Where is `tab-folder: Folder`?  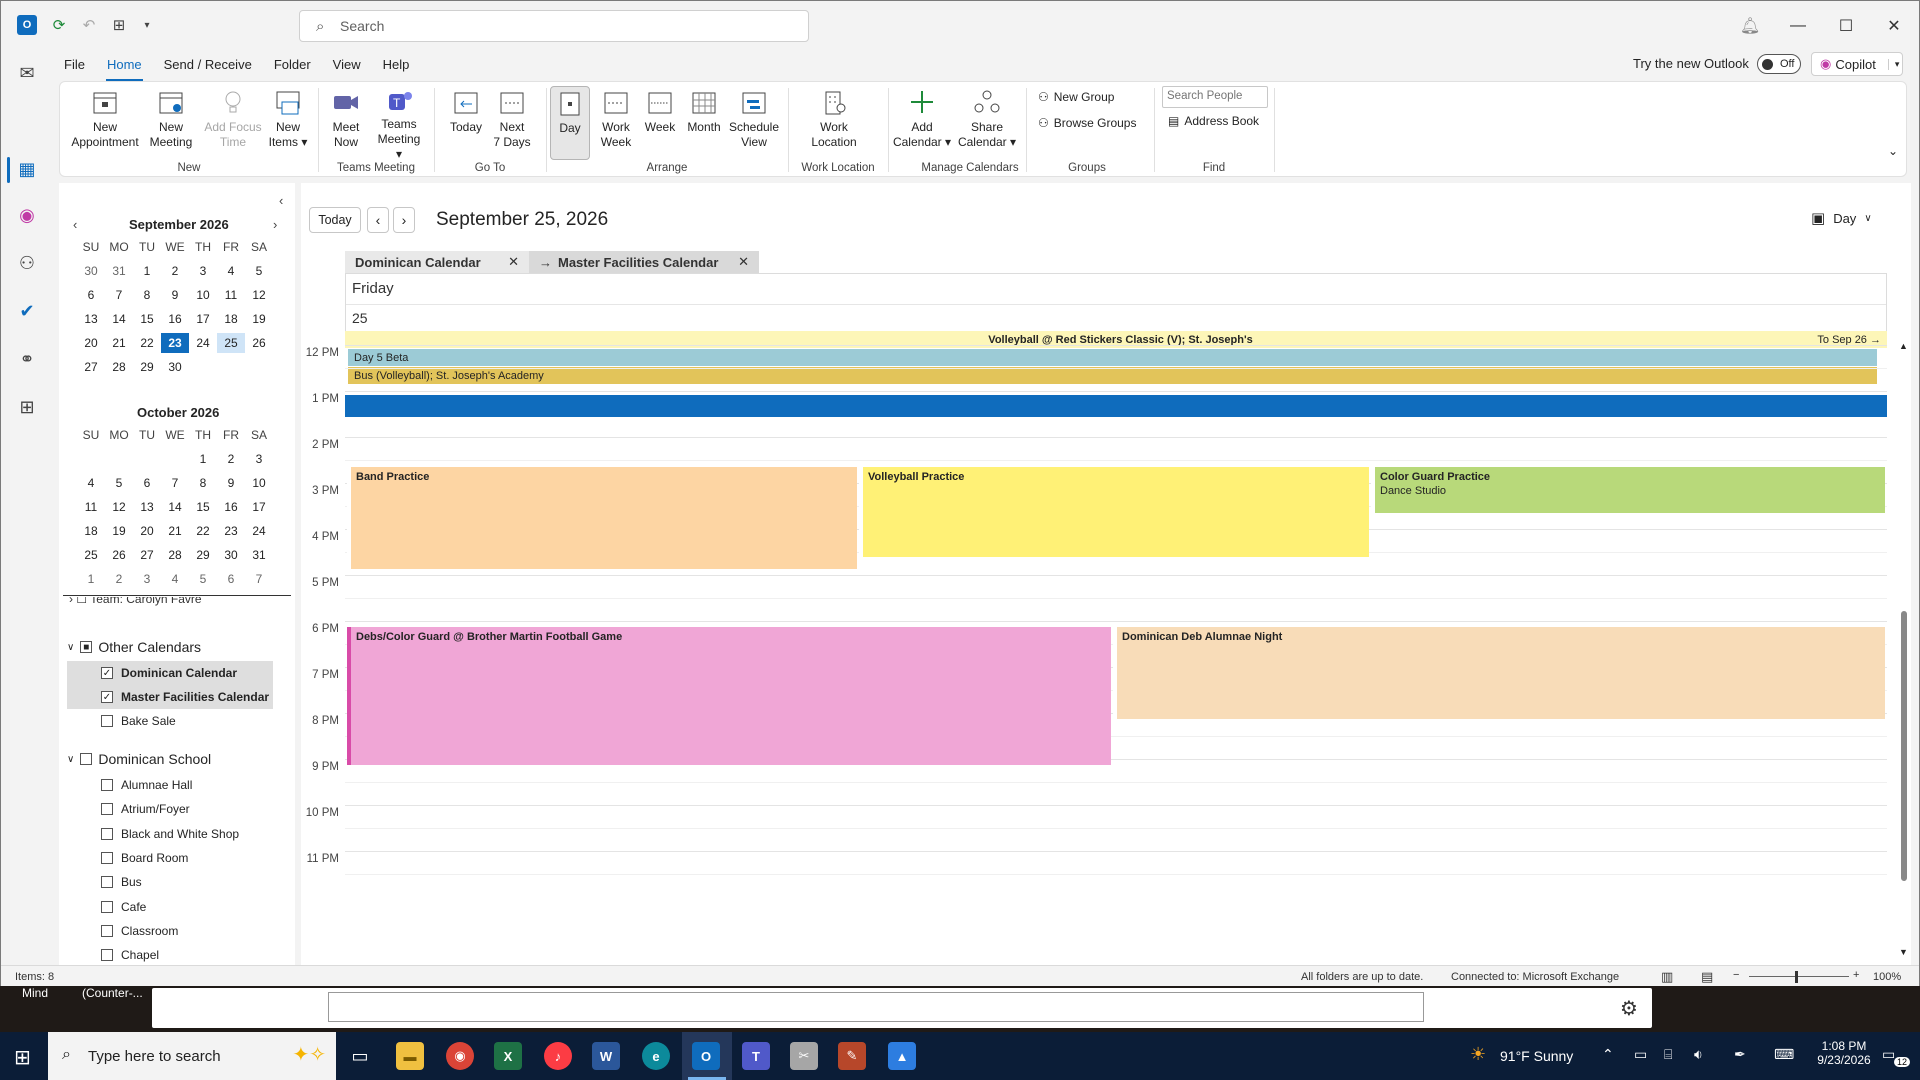
tab-folder: Folder is located at coordinates (292, 66).